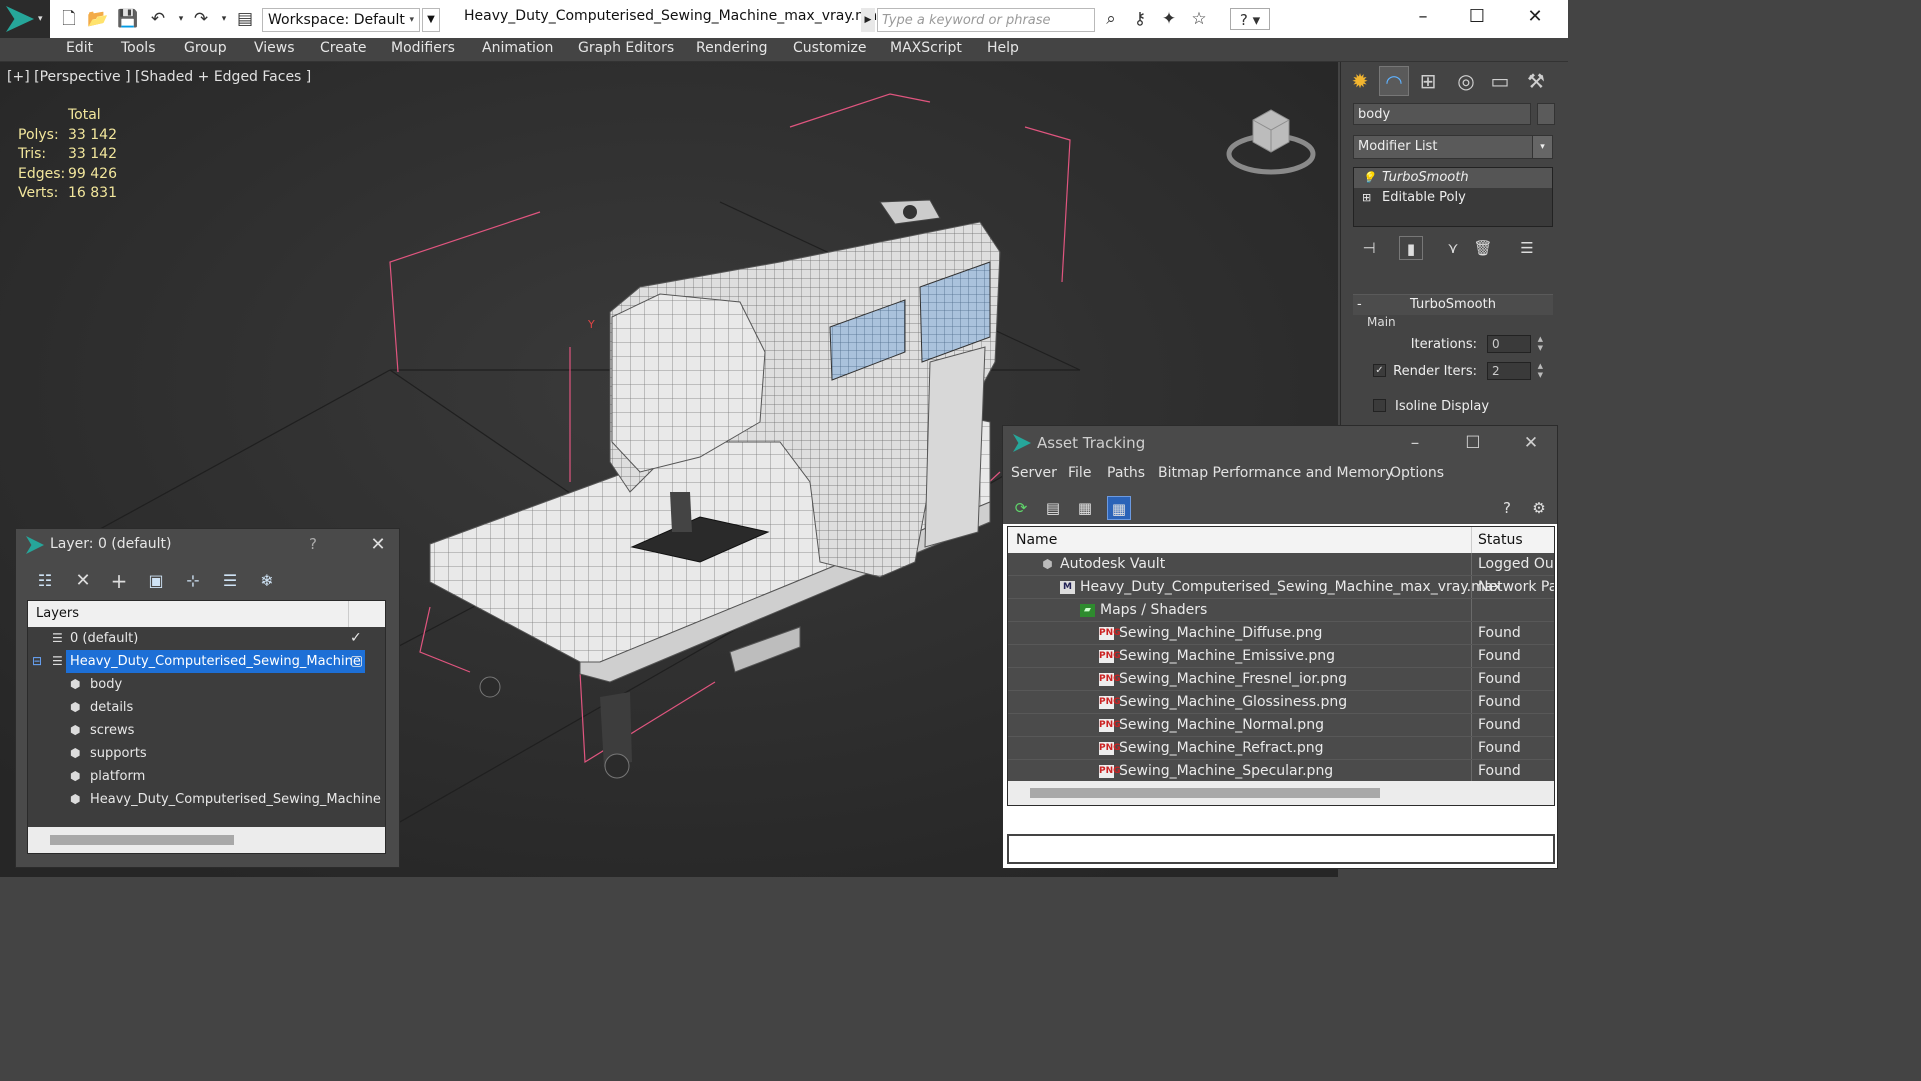 Image resolution: width=1921 pixels, height=1081 pixels. What do you see at coordinates (1281, 771) in the screenshot?
I see `asset-row-png: PNG Sewing_Machine_Specular.png Found` at bounding box center [1281, 771].